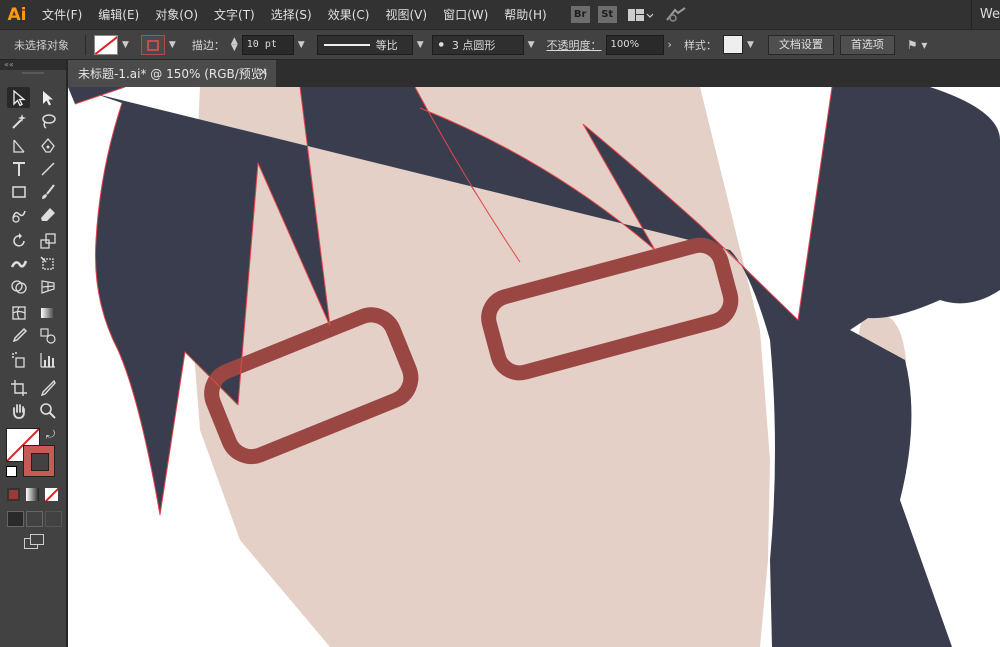  I want to click on arrange-icon: ⚑ ▾, so click(917, 45).